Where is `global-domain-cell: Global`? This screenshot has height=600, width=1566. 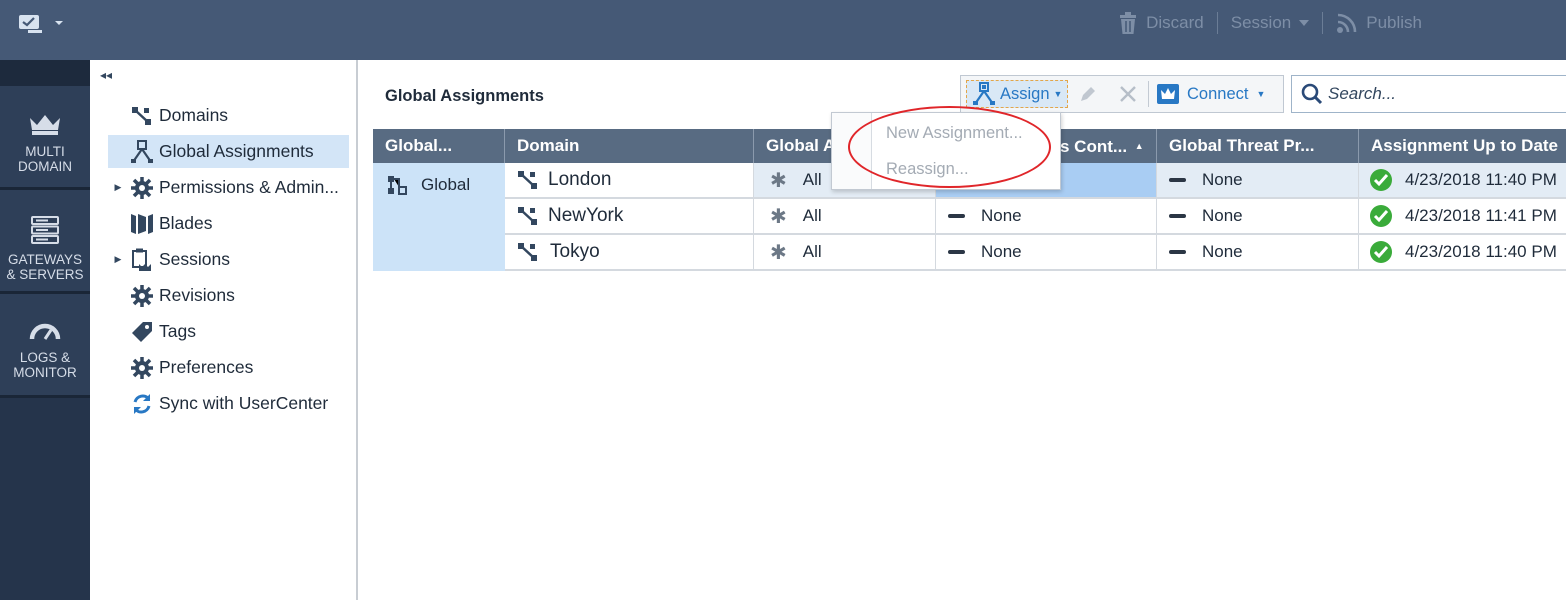
global-domain-cell: Global is located at coordinates (439, 217).